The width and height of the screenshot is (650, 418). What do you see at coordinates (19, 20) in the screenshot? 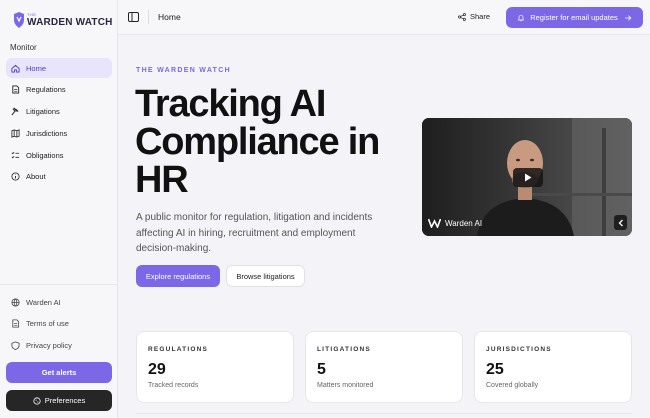
I see `shield-logo-icon` at bounding box center [19, 20].